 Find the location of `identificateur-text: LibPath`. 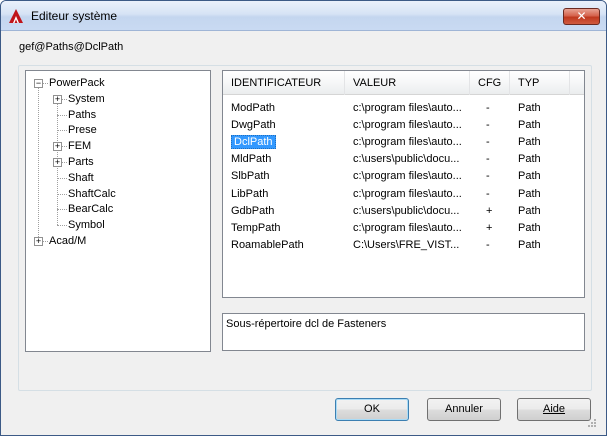

identificateur-text: LibPath is located at coordinates (250, 193).